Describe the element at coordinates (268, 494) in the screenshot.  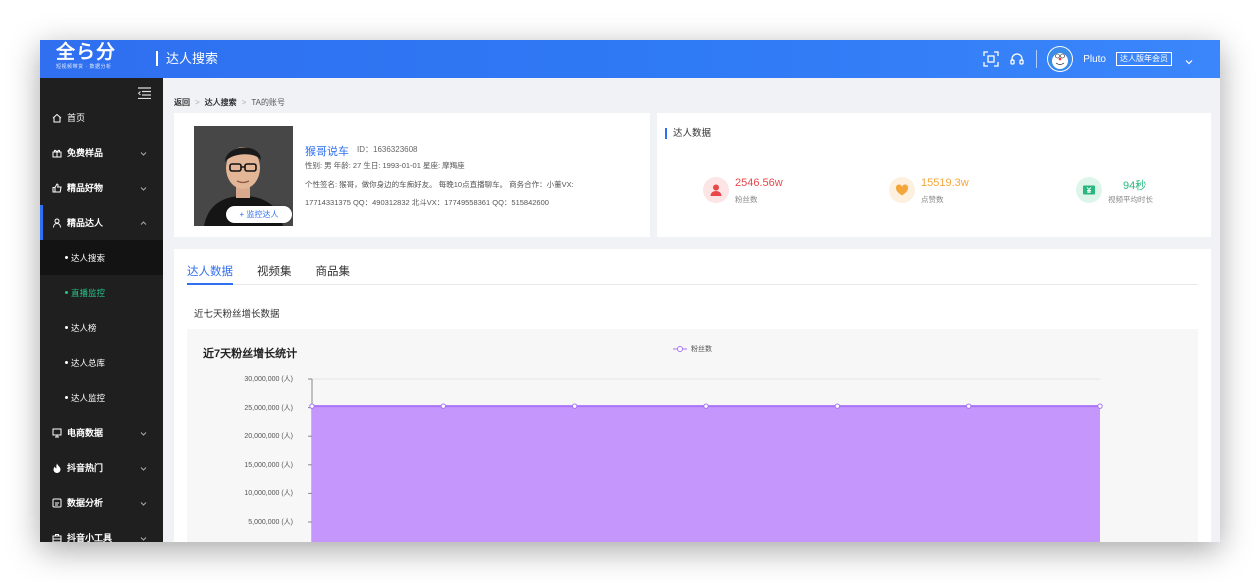
I see `y-tick-label: 10,000,000 (人)` at that location.